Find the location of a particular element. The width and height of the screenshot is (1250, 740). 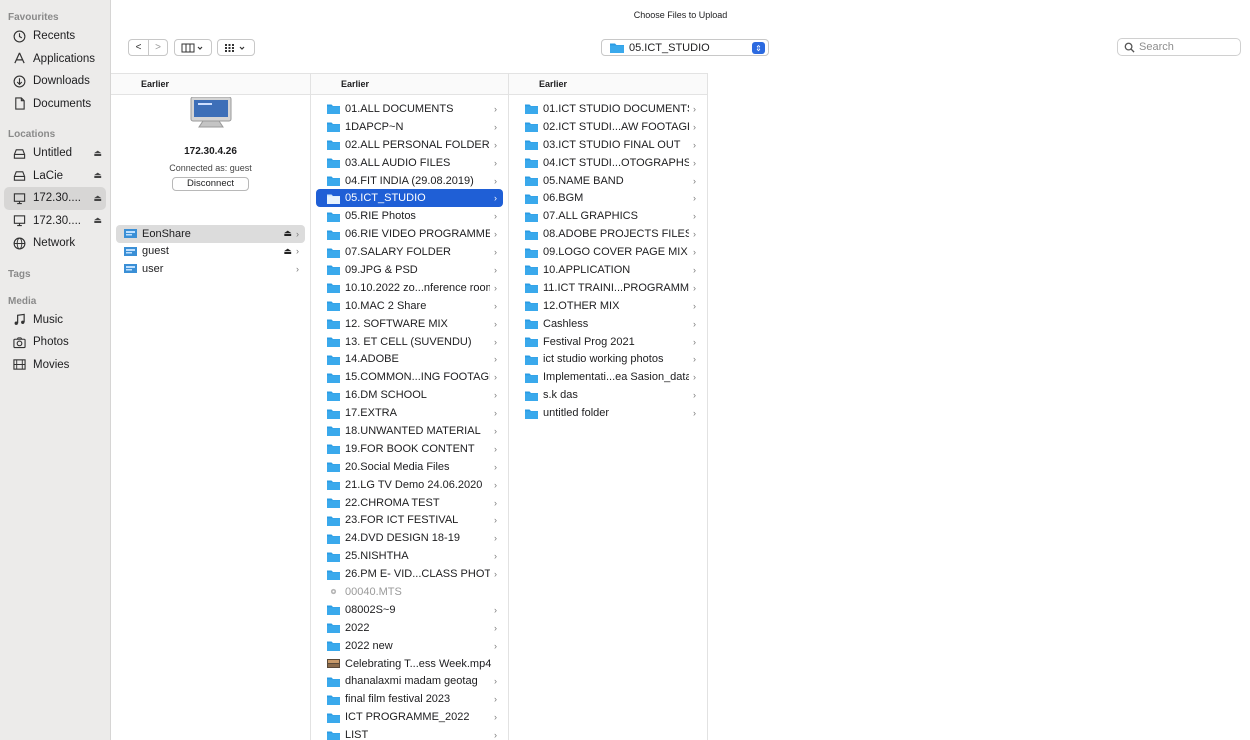

sidebar-item-recents: Recents is located at coordinates (55, 36).